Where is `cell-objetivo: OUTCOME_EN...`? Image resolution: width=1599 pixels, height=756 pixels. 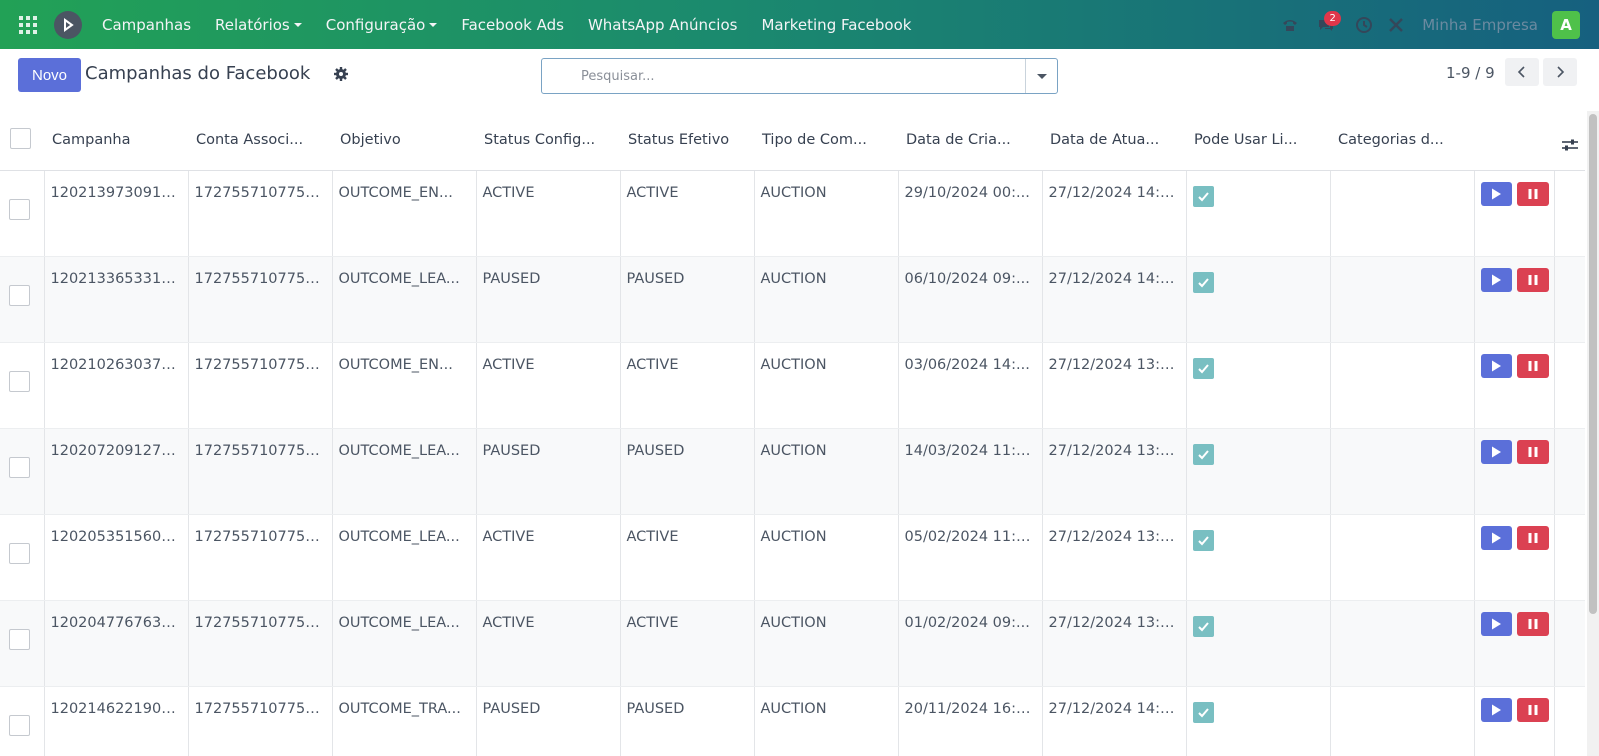 cell-objetivo: OUTCOME_EN... is located at coordinates (404, 385).